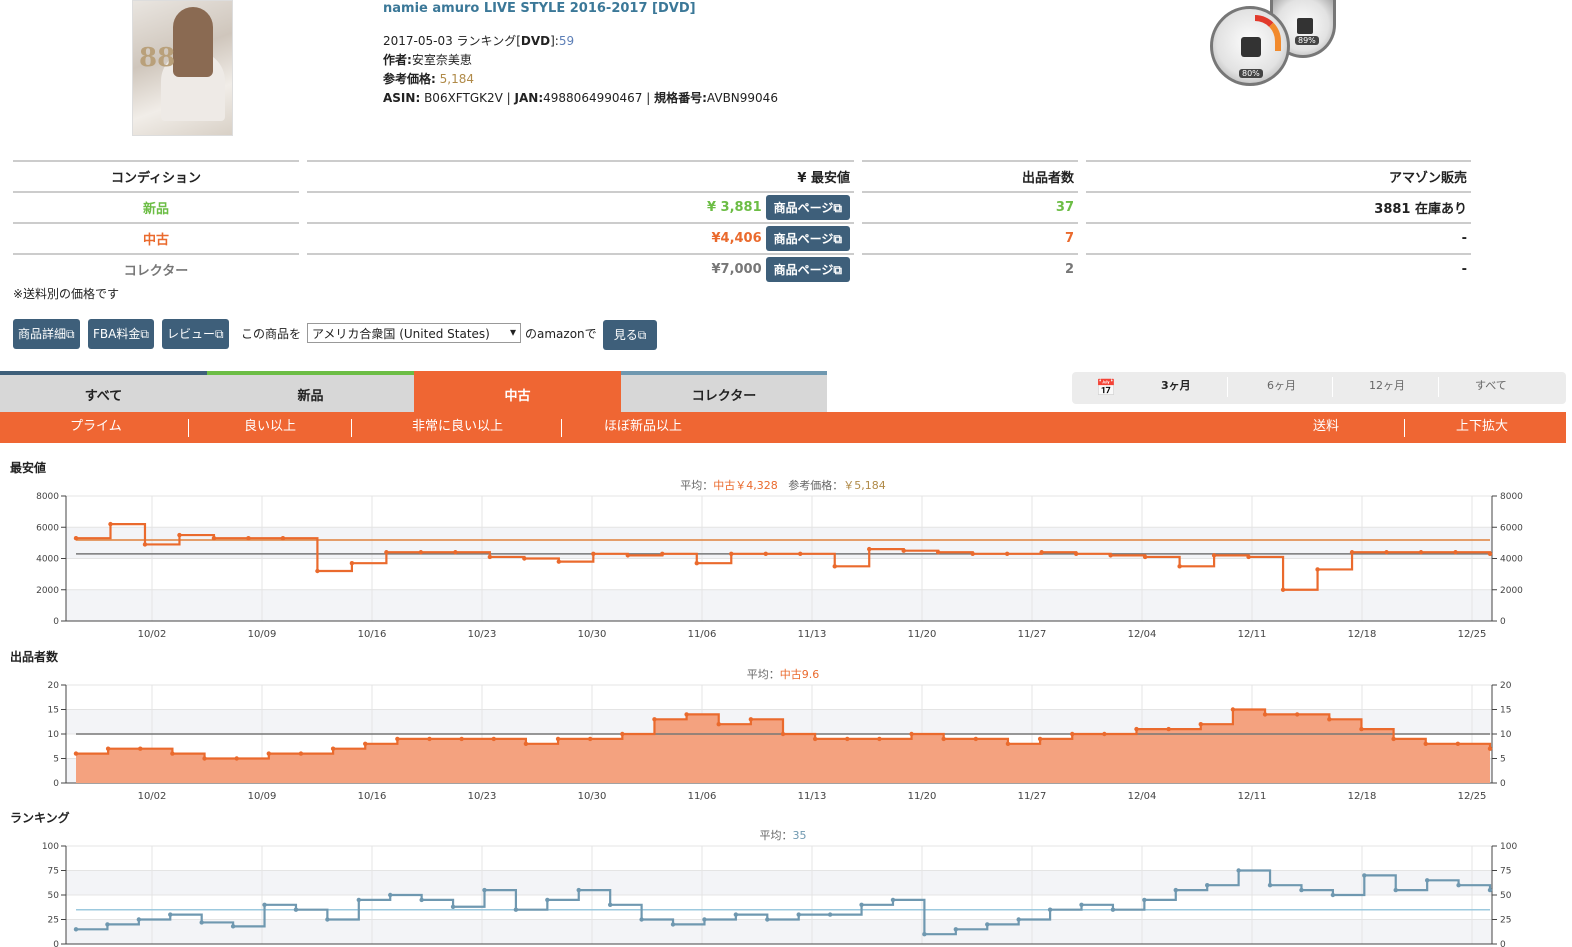  I want to click on range-12m: 12ヶ月, so click(1387, 386).